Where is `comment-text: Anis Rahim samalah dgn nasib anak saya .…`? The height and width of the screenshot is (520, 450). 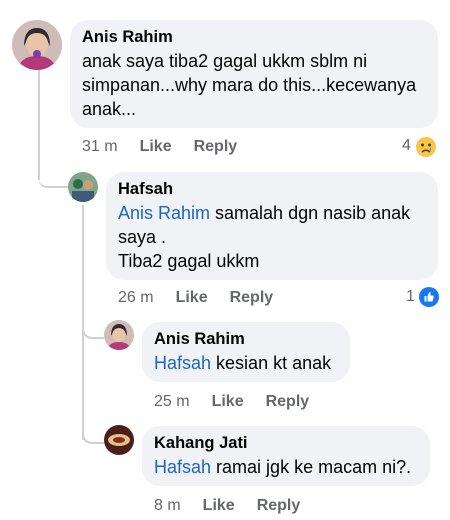
comment-text: Anis Rahim samalah dgn nasib anak saya .… is located at coordinates (272, 237).